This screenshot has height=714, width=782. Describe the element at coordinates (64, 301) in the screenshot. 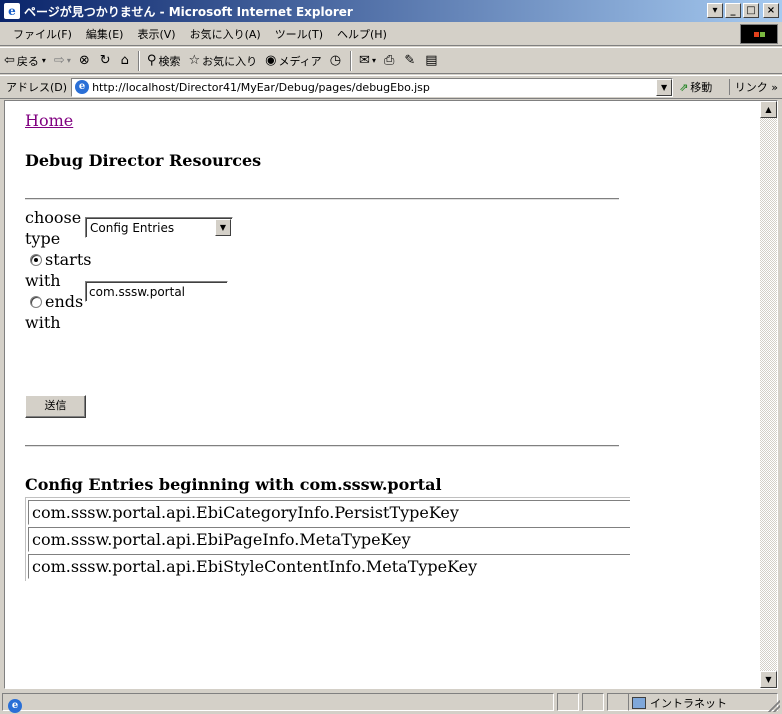

I see `ends-label: ends` at that location.